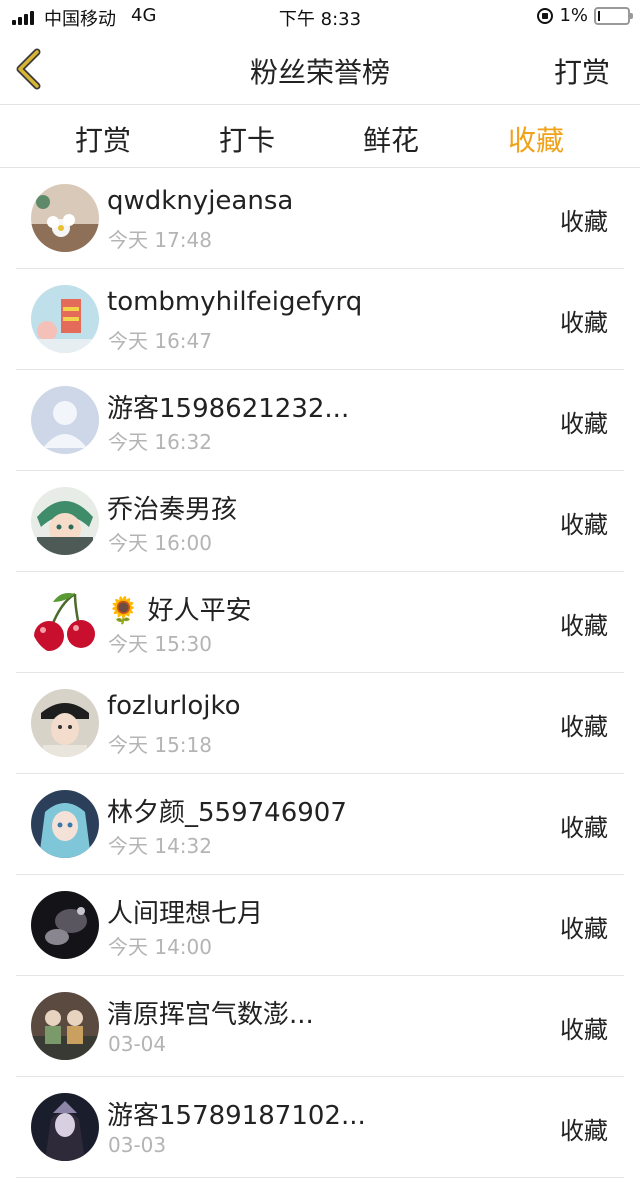 Image resolution: width=640 pixels, height=1178 pixels. I want to click on tab-bar: 打赏 打卡 鲜花 收藏, so click(320, 136).